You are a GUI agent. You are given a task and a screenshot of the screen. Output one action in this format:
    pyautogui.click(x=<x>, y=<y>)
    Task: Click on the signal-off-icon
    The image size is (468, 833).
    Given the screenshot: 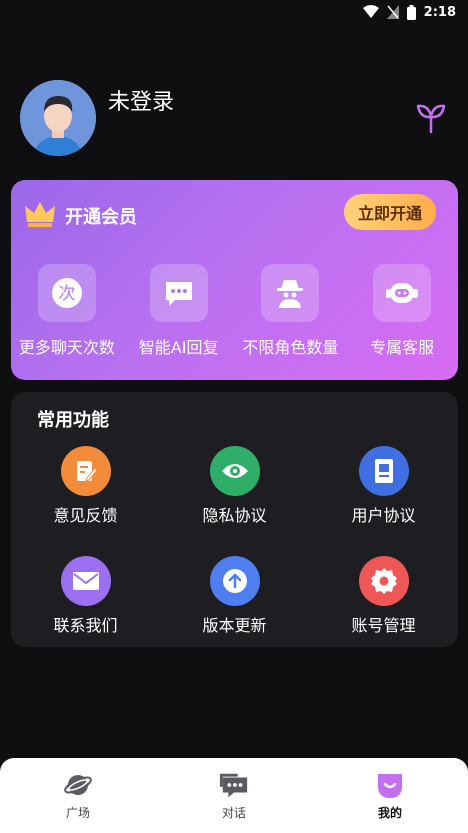 What is the action you would take?
    pyautogui.click(x=392, y=12)
    